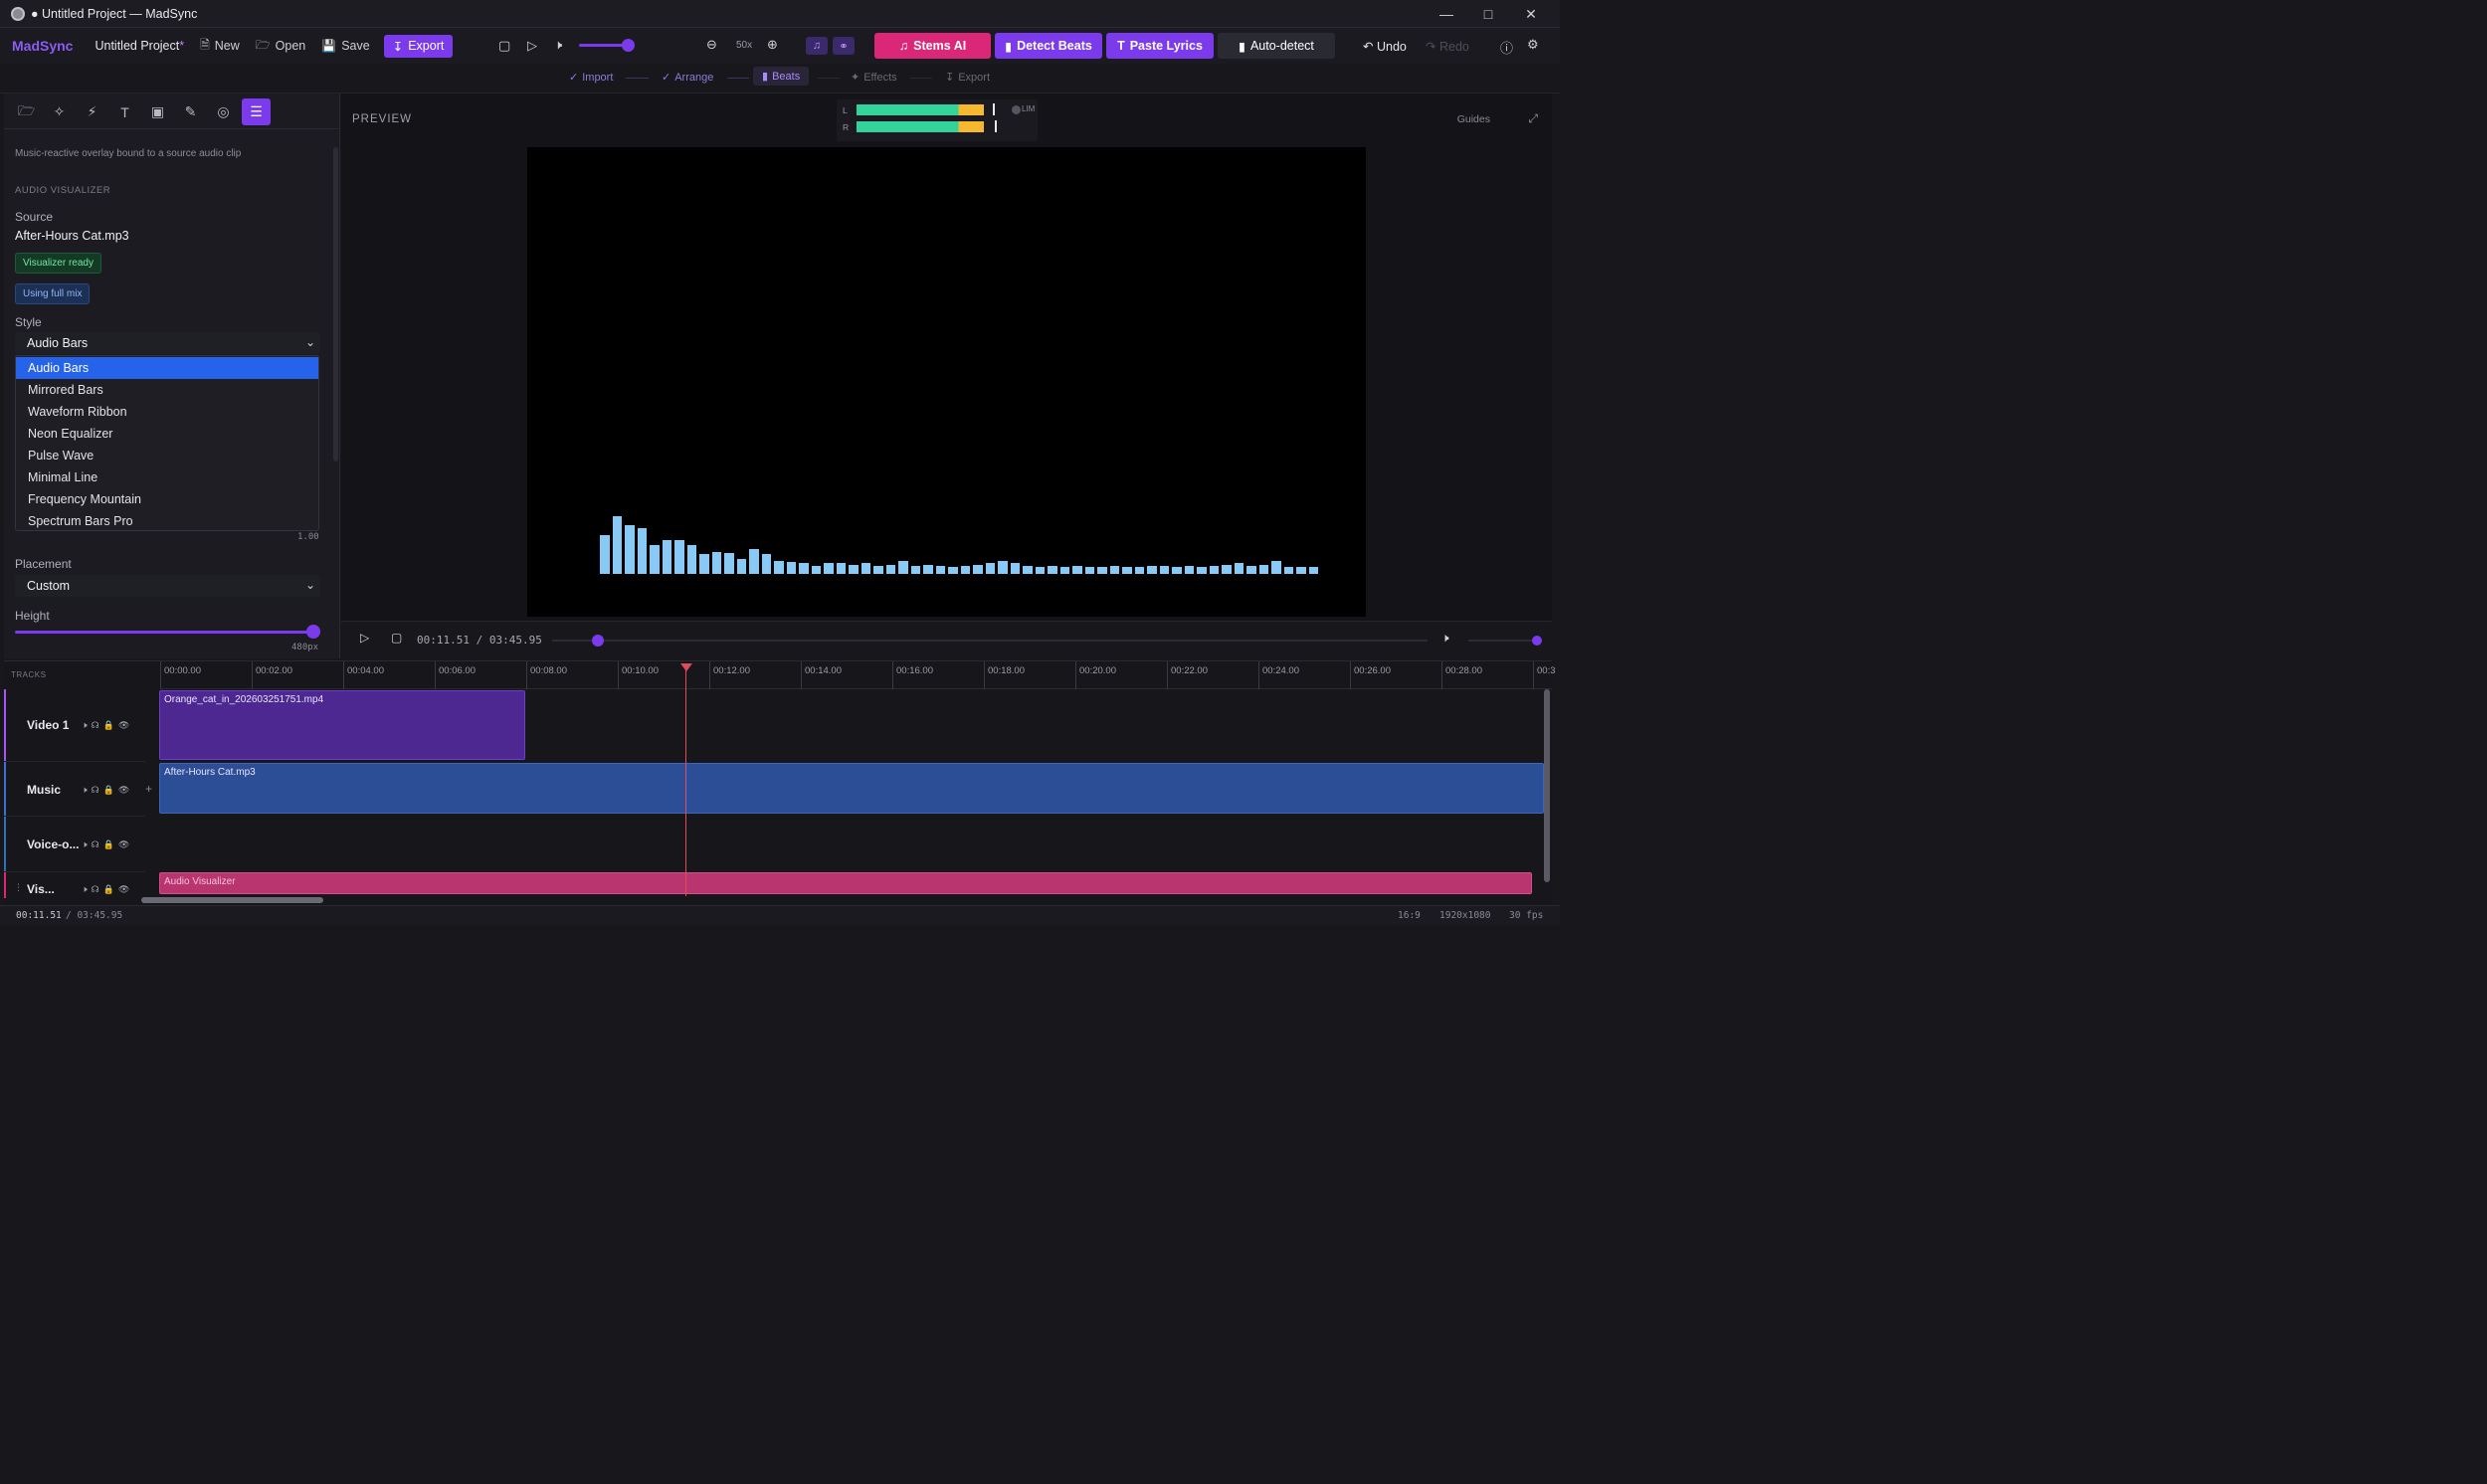 The image size is (2487, 1484). What do you see at coordinates (272, 675) in the screenshot?
I see `ruler-tick: 00:02.00` at bounding box center [272, 675].